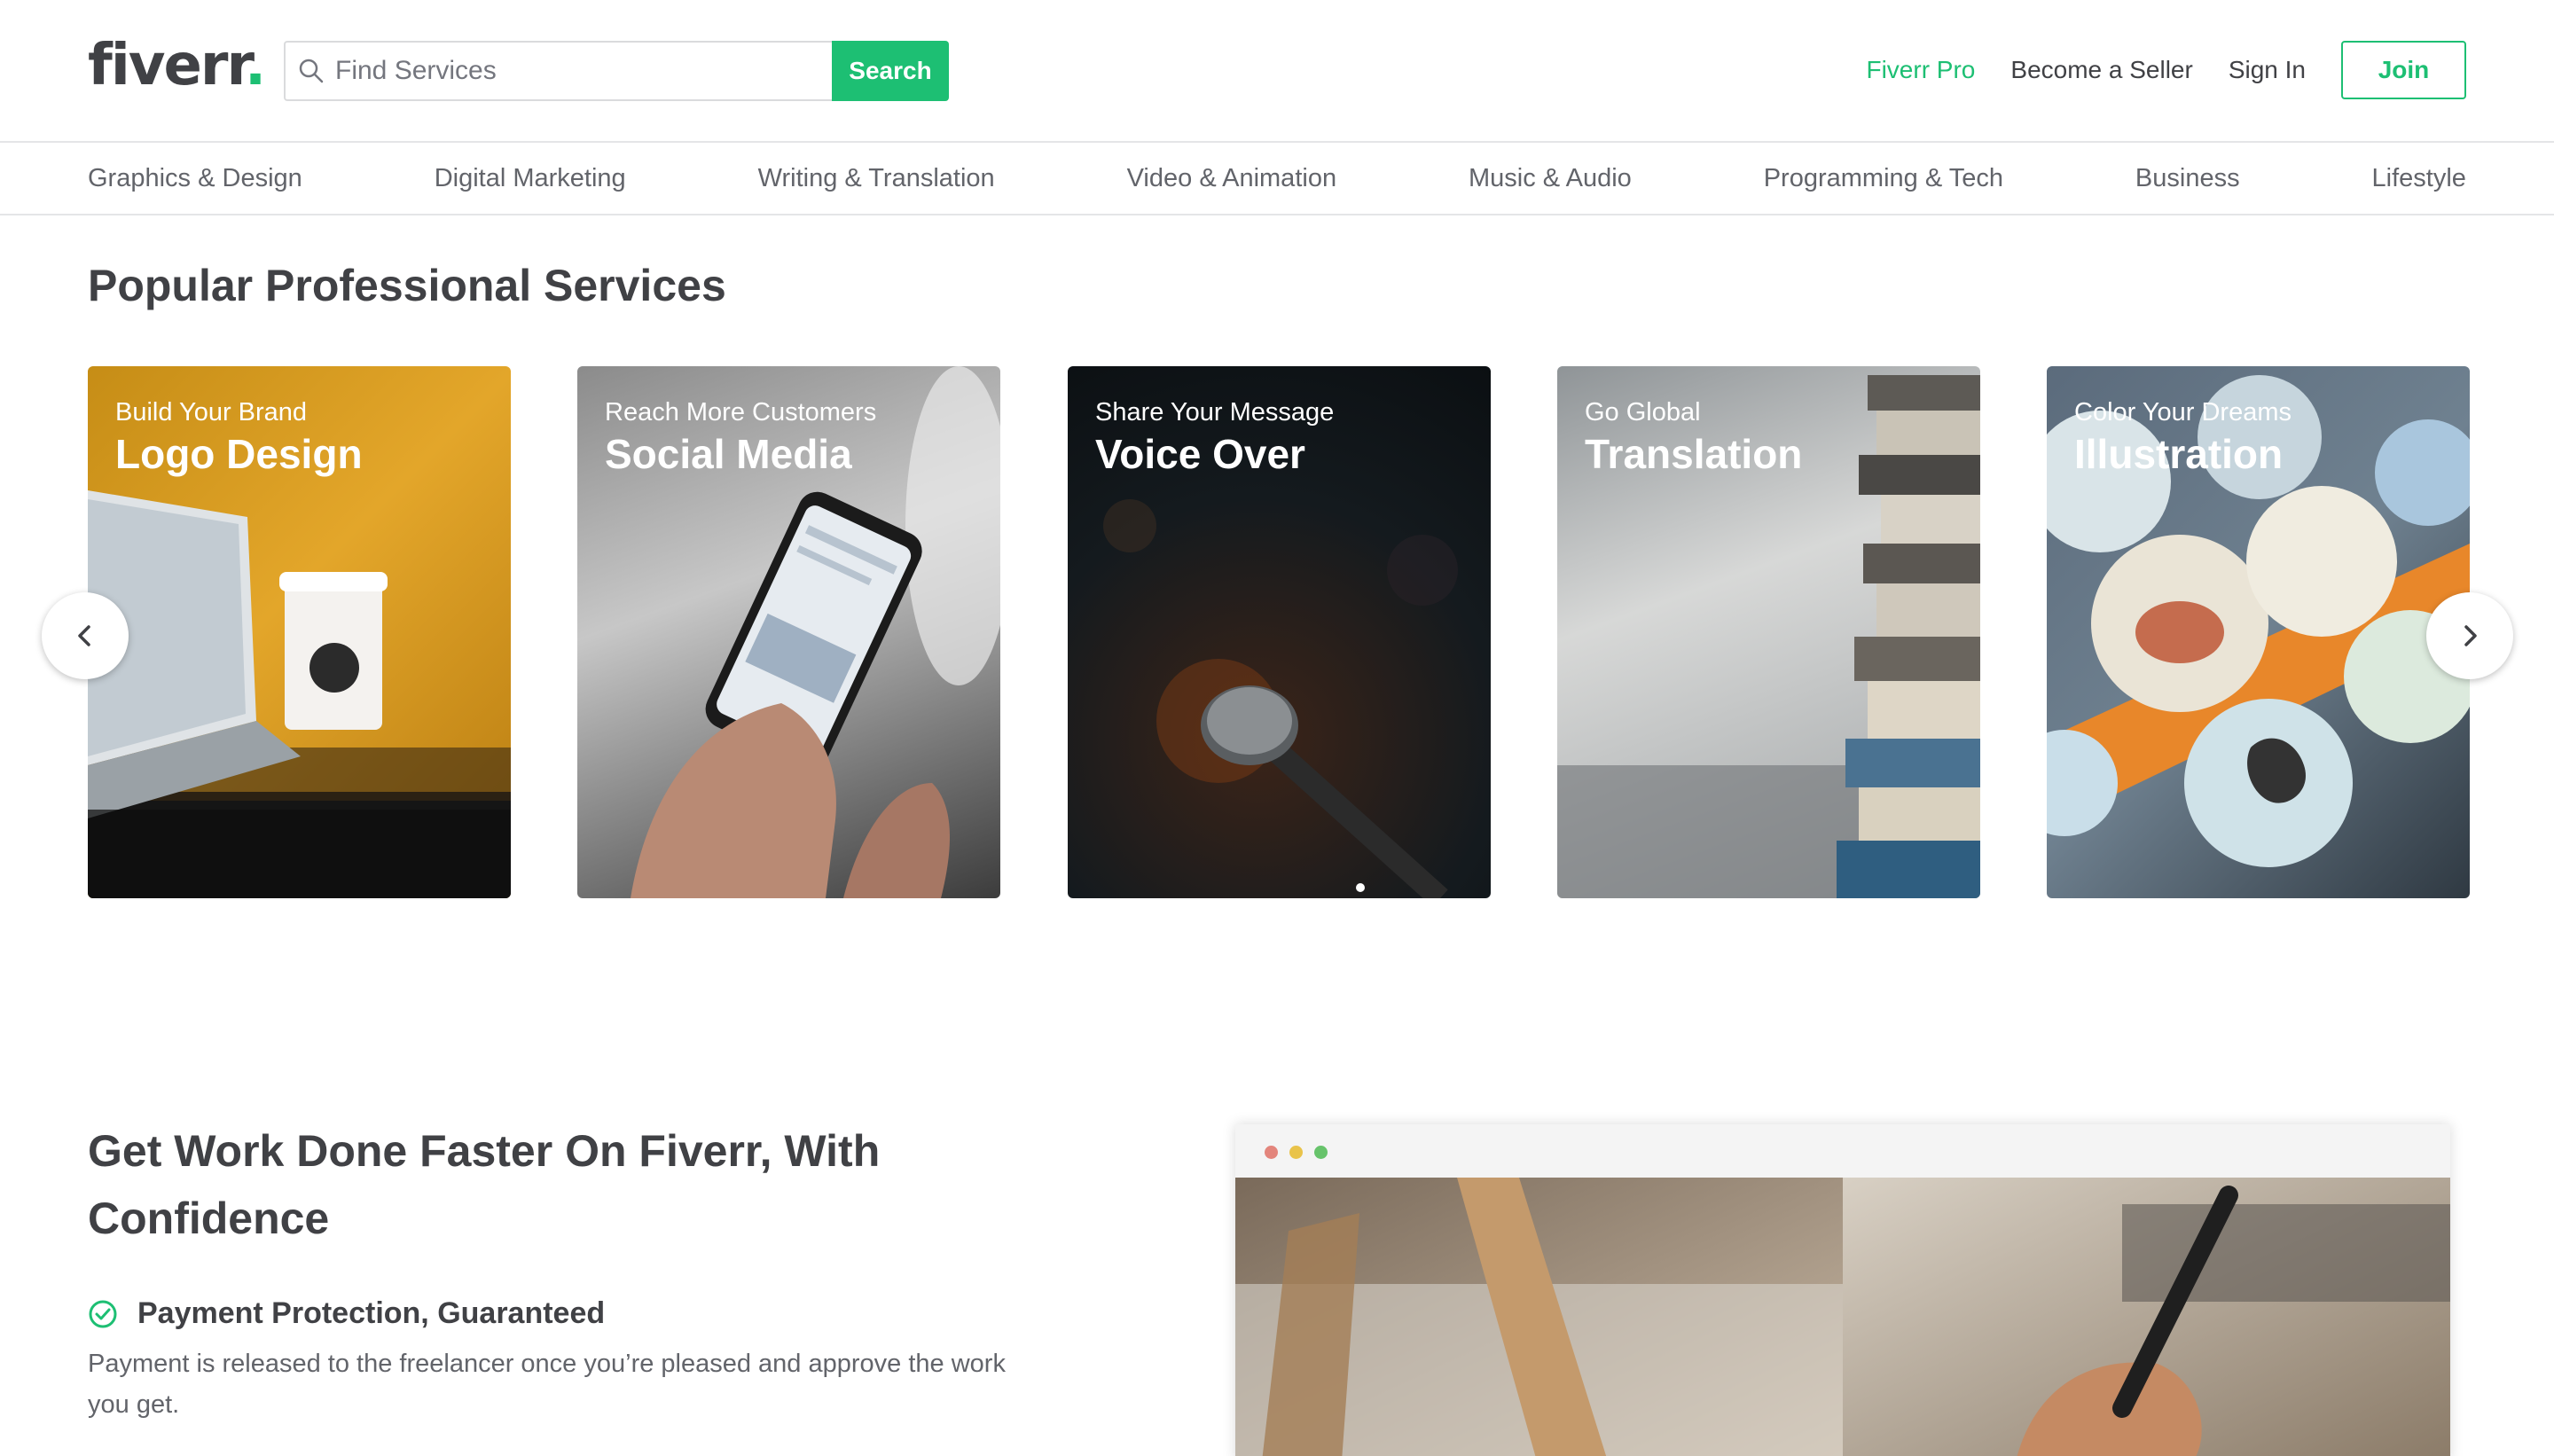  What do you see at coordinates (103, 1313) in the screenshot?
I see `check-circle-icon` at bounding box center [103, 1313].